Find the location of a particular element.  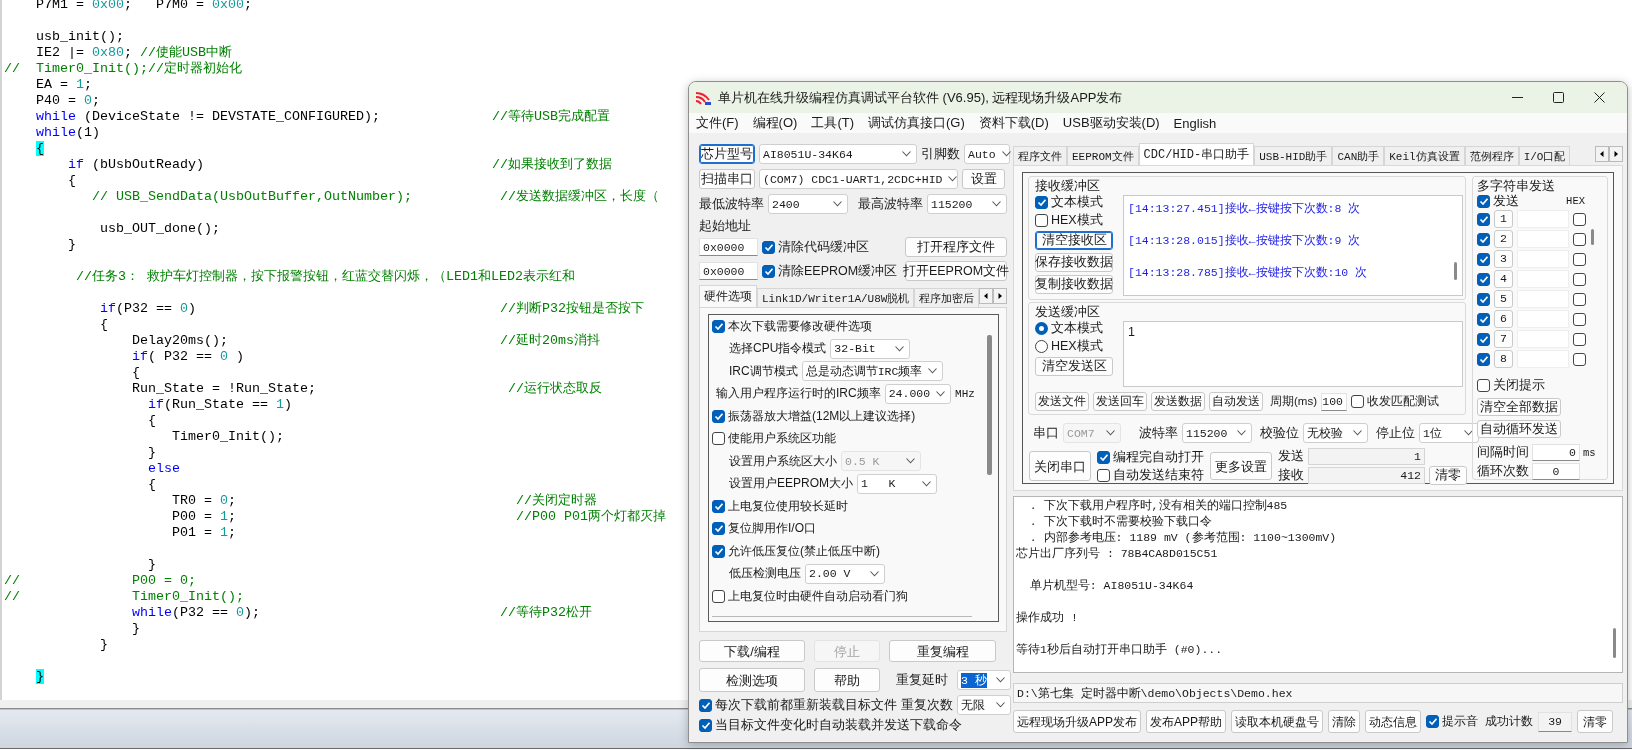

tab: I/O口配 is located at coordinates (1544, 155).